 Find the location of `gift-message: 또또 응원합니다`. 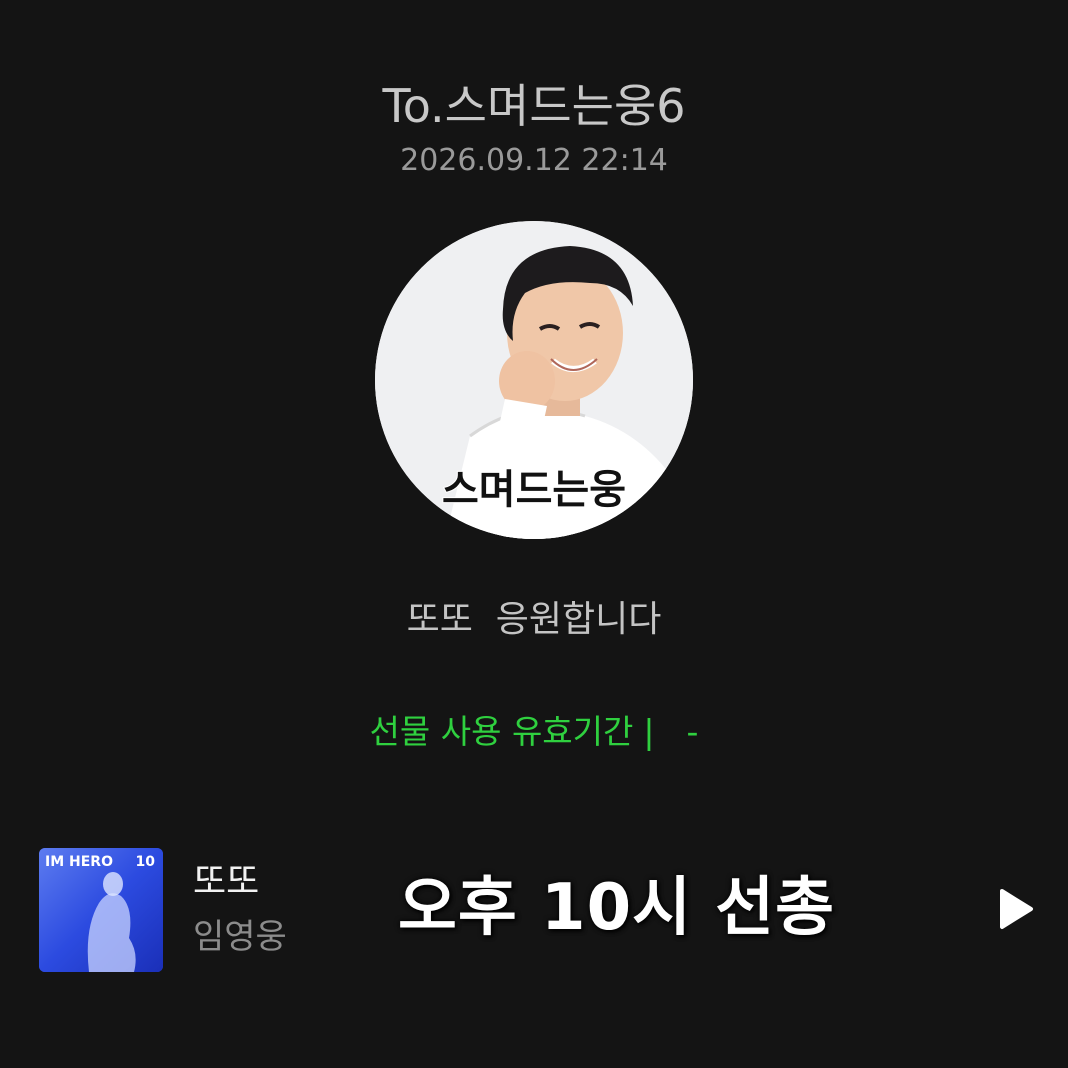

gift-message: 또또 응원합니다 is located at coordinates (534, 619).